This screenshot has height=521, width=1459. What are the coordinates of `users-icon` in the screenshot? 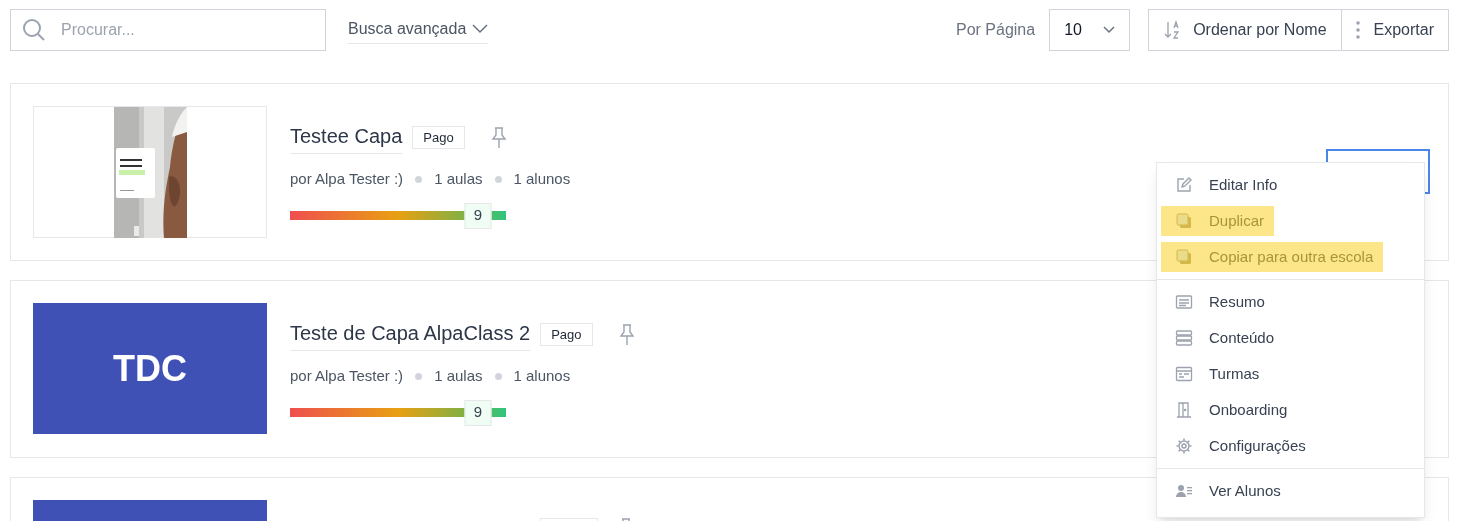 It's located at (1184, 491).